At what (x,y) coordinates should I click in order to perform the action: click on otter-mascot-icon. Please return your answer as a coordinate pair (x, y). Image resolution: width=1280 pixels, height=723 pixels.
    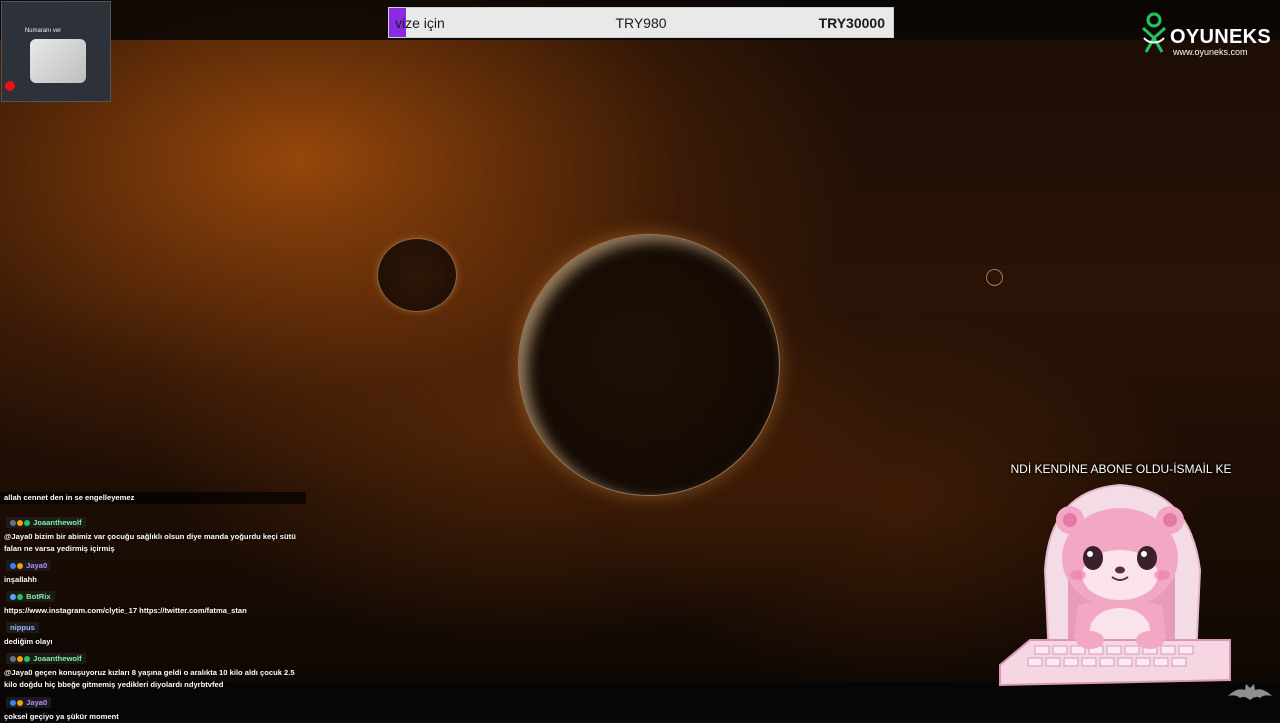
    Looking at the image, I should click on (1115, 585).